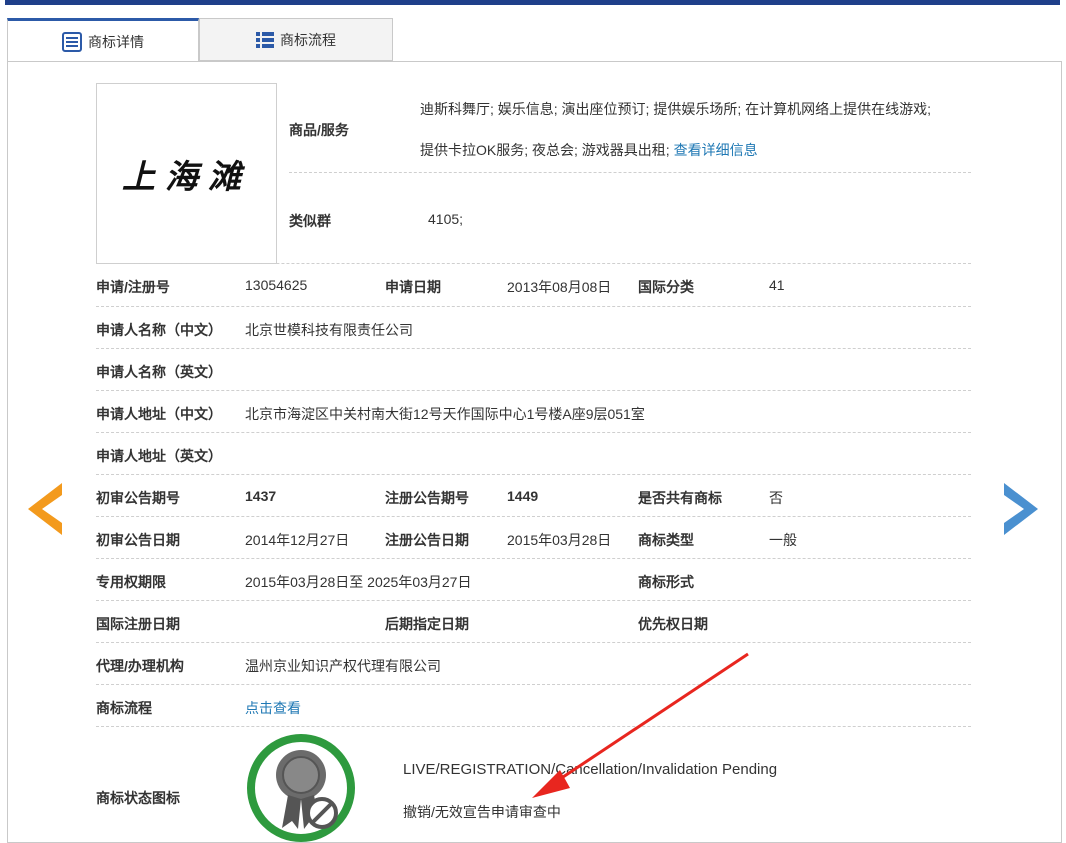  Describe the element at coordinates (559, 540) in the screenshot. I see `reg-pub-date-value: 2015年03月28日` at that location.